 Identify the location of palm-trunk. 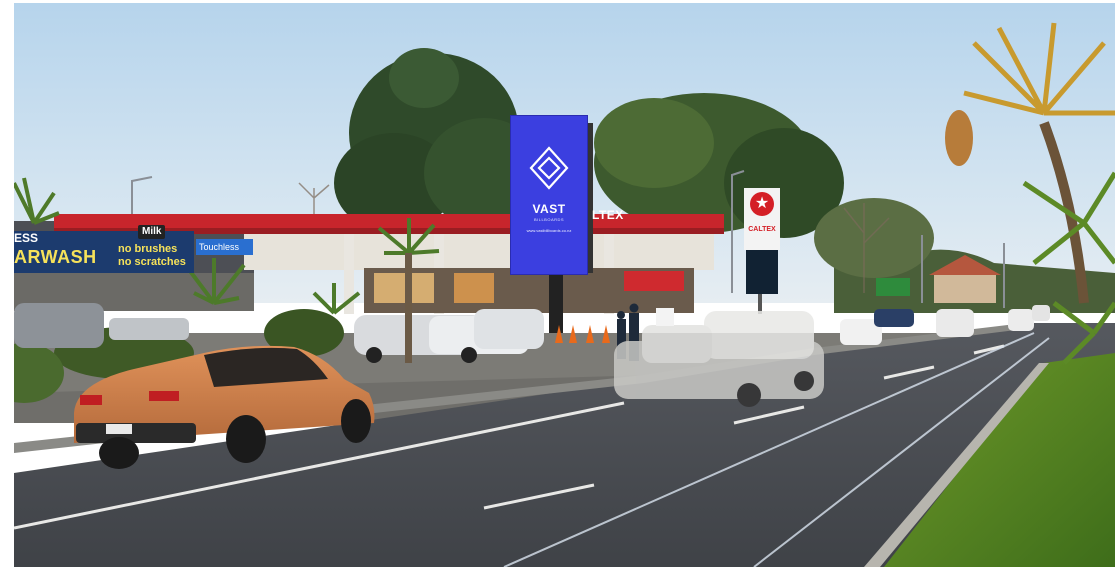
(408, 308).